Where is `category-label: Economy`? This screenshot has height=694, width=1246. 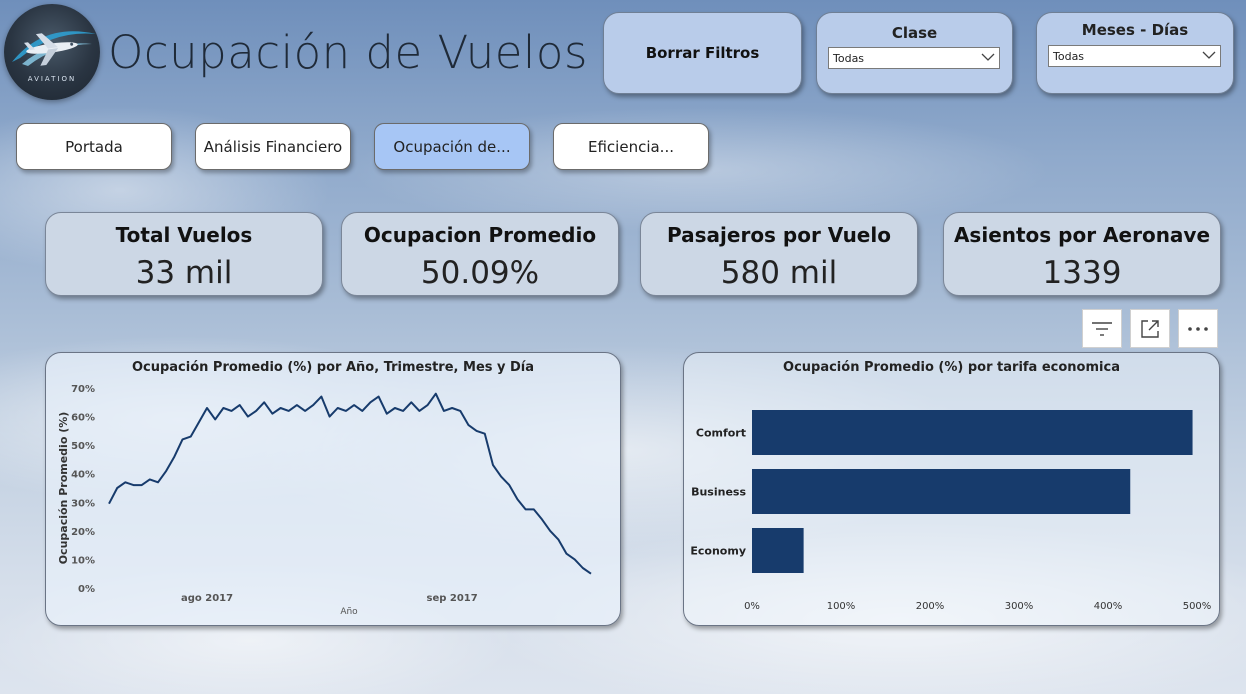 category-label: Economy is located at coordinates (718, 551).